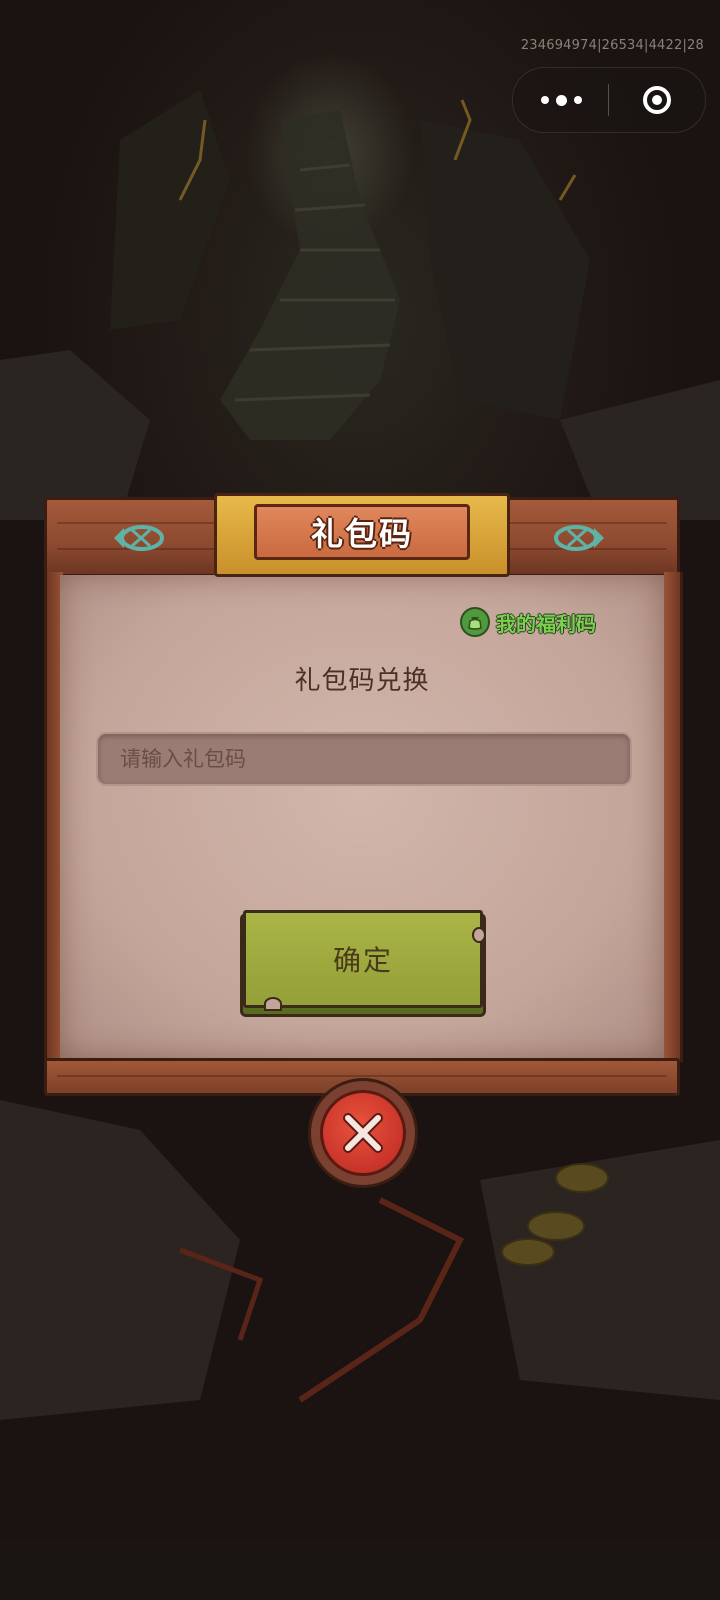  What do you see at coordinates (612, 45) in the screenshot?
I see `session-id-text: 234694974|26534|4422|28` at bounding box center [612, 45].